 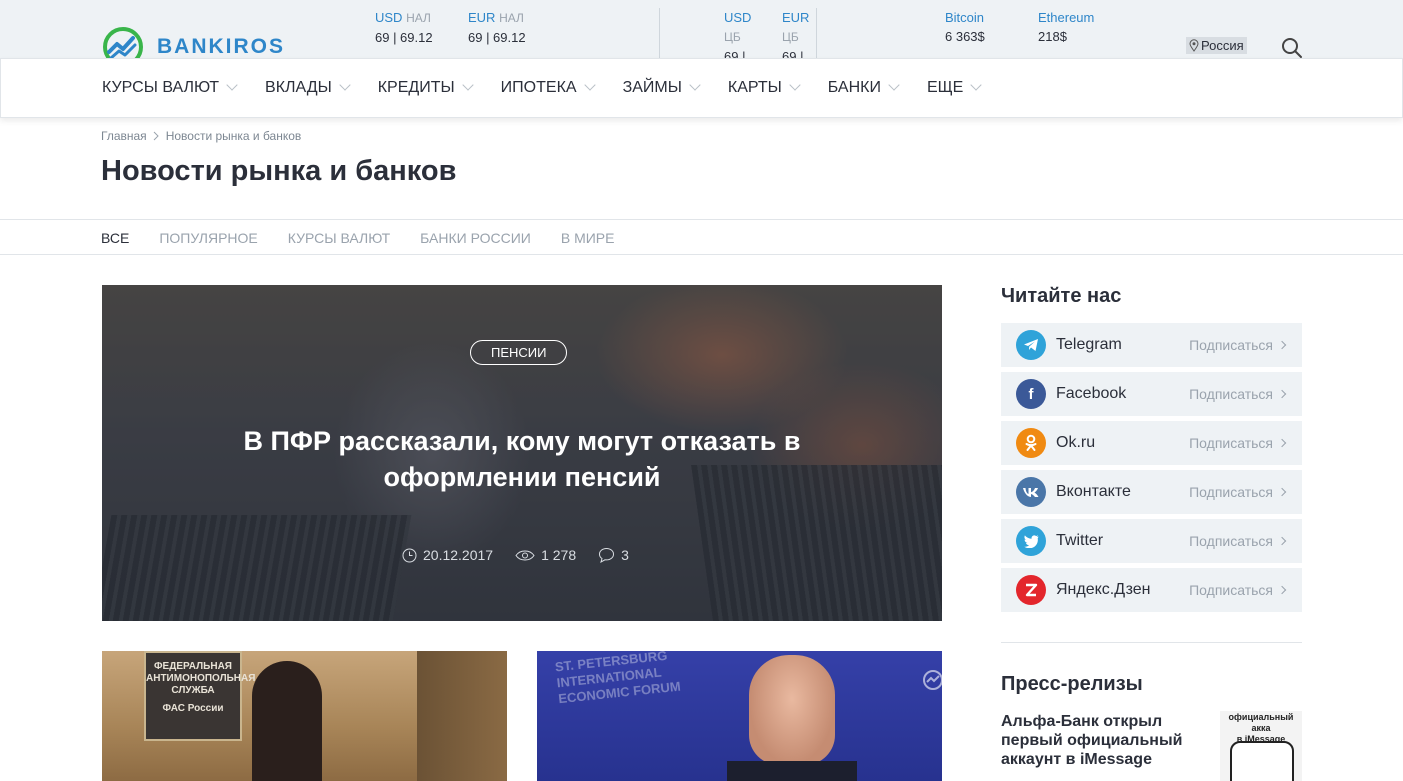 I want to click on comment-icon, so click(x=607, y=555).